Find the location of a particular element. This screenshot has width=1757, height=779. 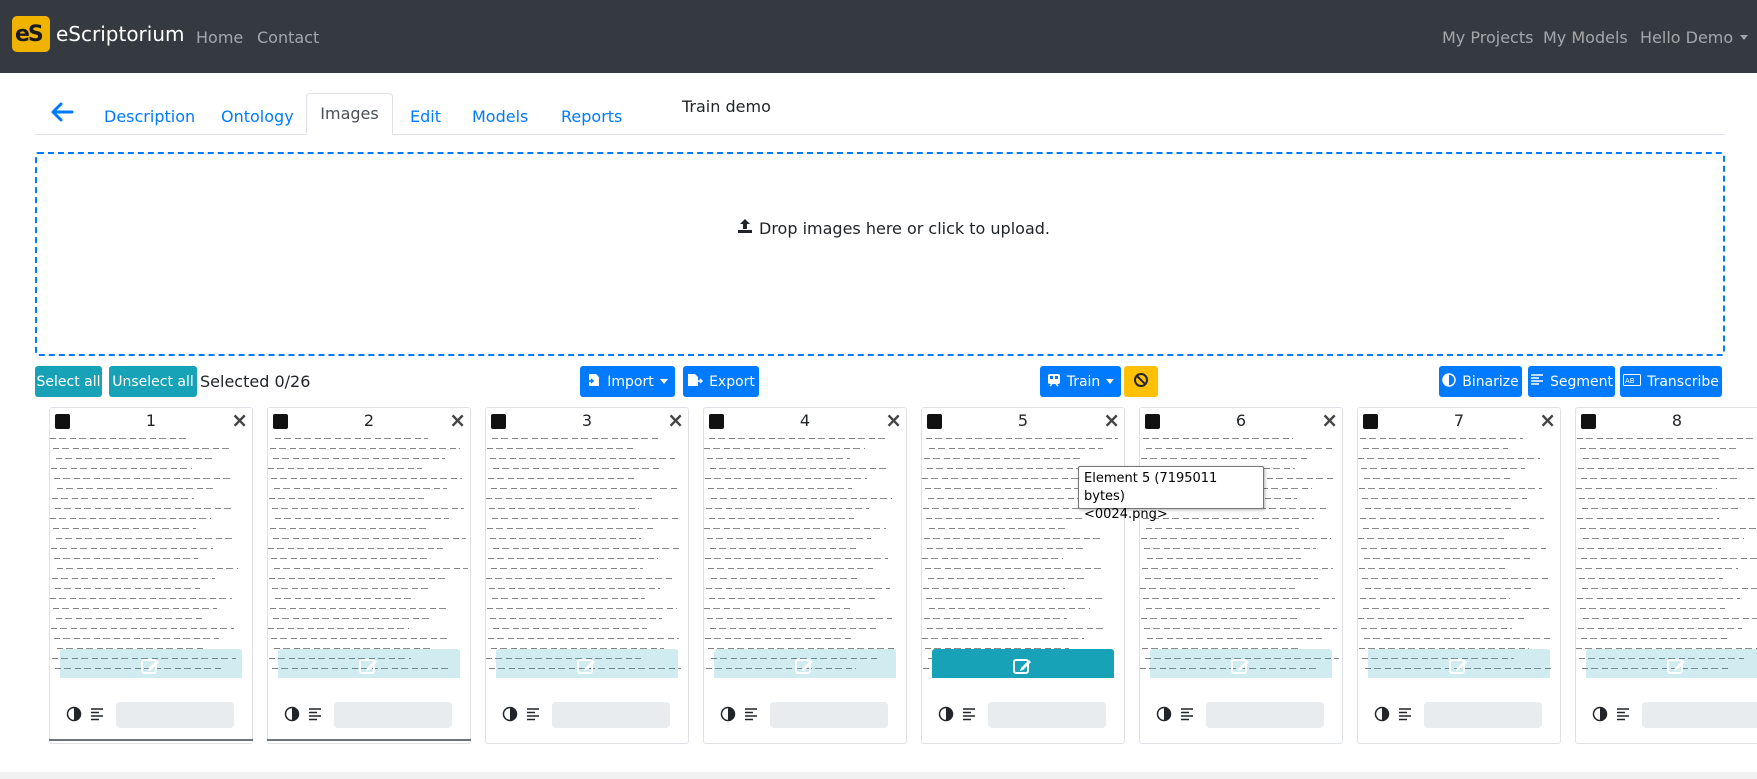

transcription-progress is located at coordinates (1265, 715).